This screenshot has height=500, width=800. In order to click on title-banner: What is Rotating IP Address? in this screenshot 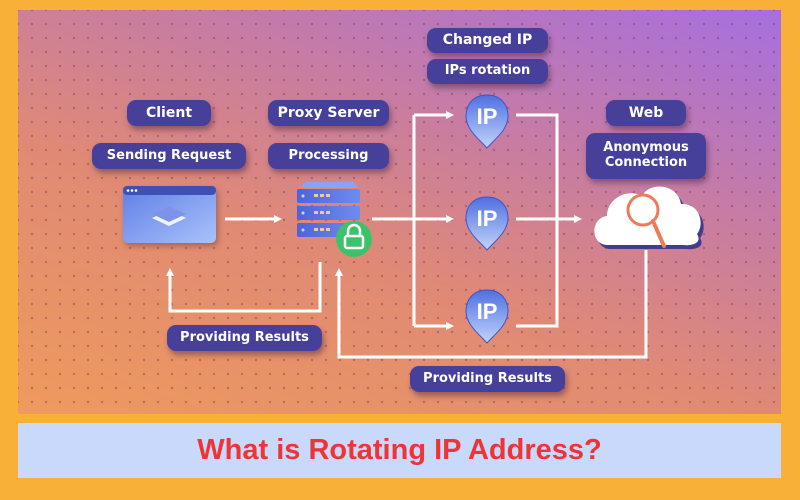, I will do `click(399, 450)`.